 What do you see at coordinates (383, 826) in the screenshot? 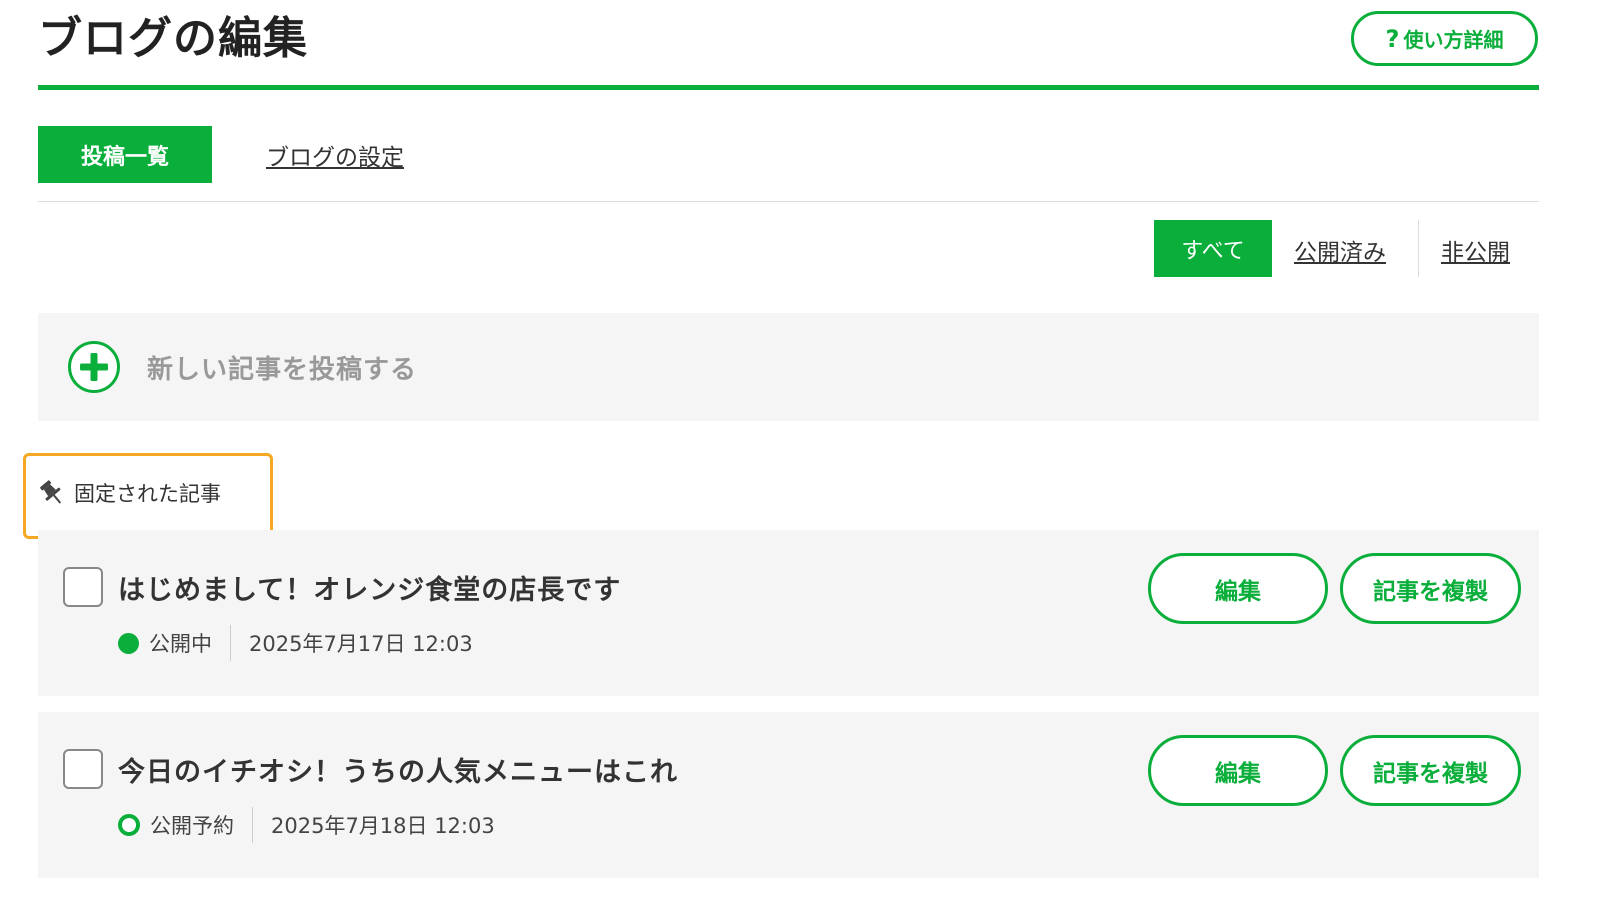
I see `post-date: 2025年7月18日 12:03` at bounding box center [383, 826].